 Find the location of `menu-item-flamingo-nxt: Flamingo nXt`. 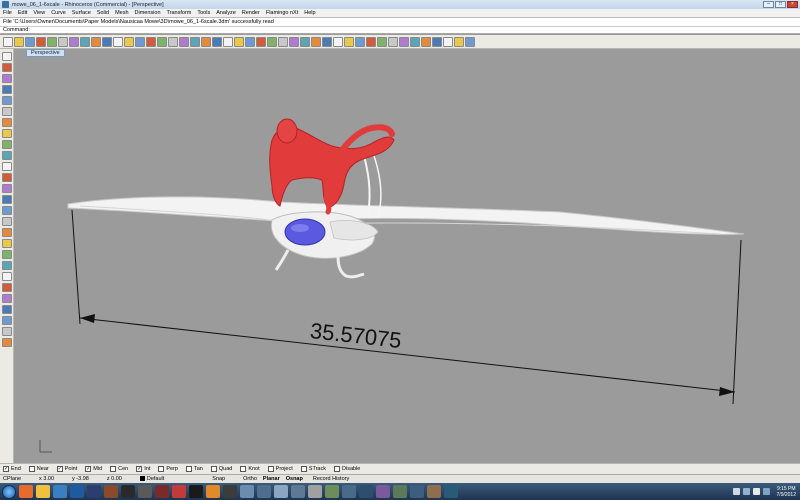

menu-item-flamingo-nxt: Flamingo nXt is located at coordinates (282, 13).